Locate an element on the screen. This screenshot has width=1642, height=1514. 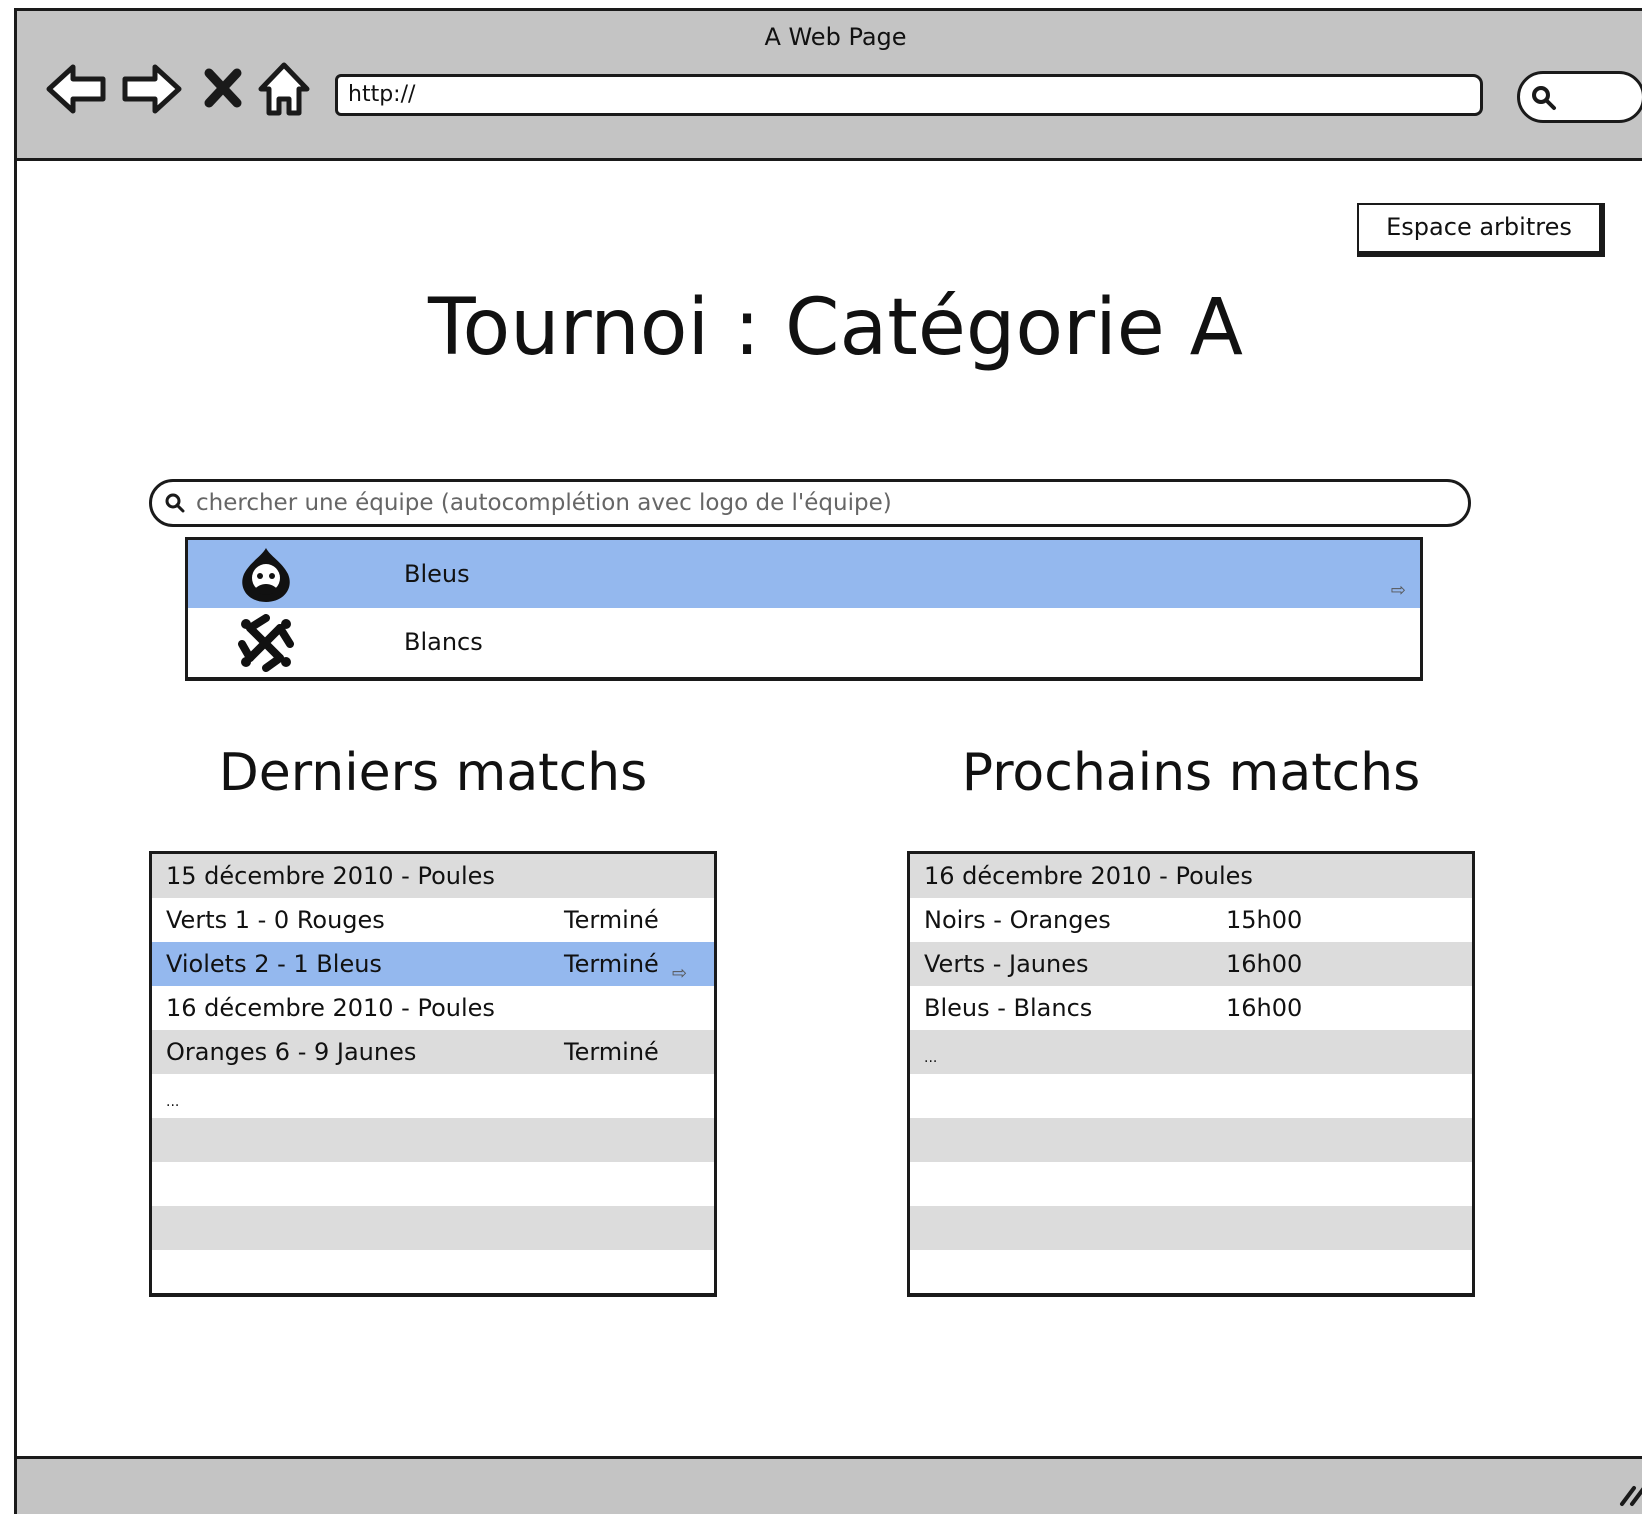
table-row: 15 décembre 2010 - Poules is located at coordinates (433, 876).